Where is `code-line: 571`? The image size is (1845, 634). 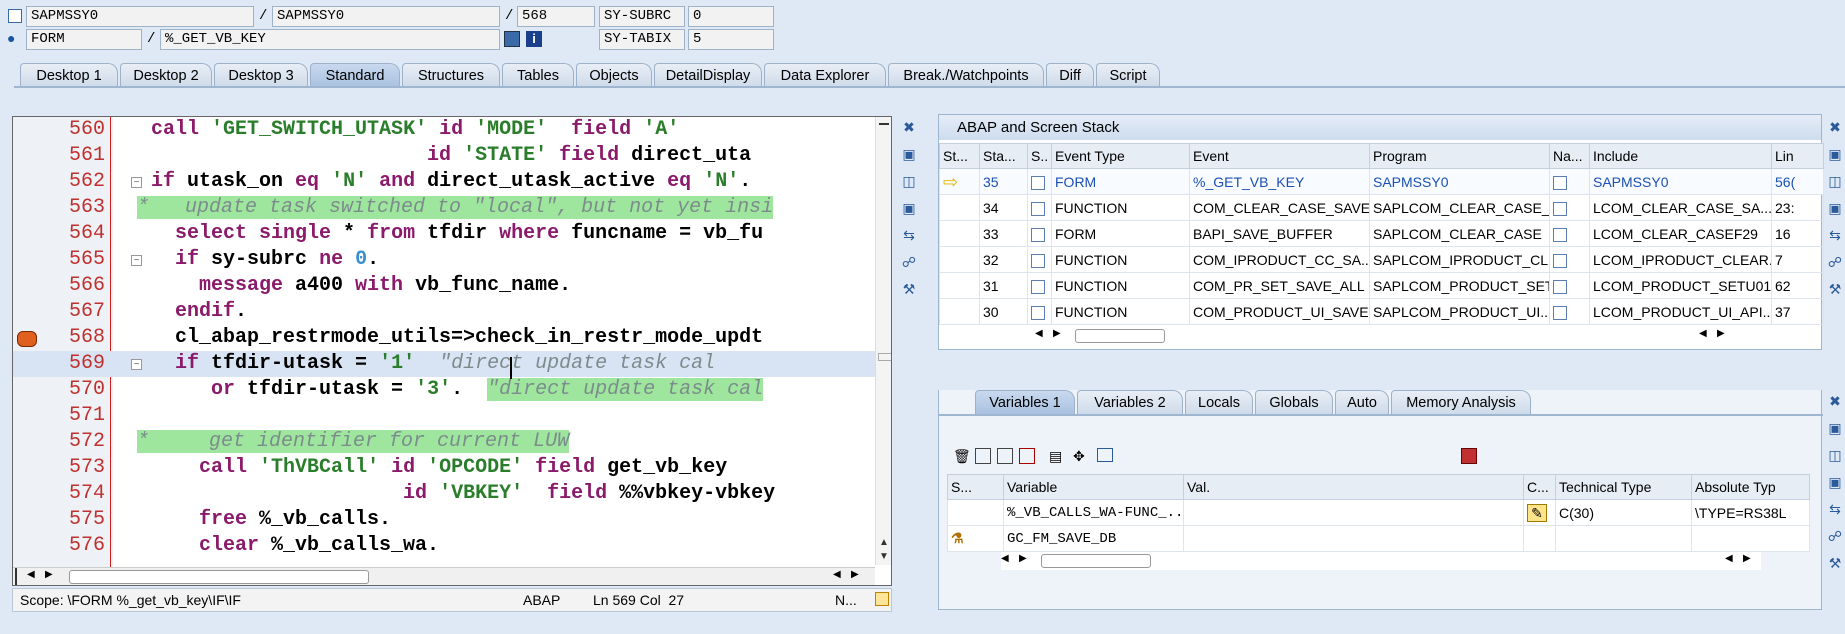
code-line: 571 is located at coordinates (452, 416).